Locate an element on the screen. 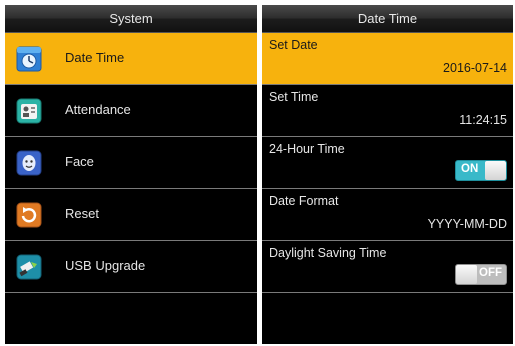 Image resolution: width=515 pixels, height=346 pixels. usb-upgrade-icon is located at coordinates (29, 267).